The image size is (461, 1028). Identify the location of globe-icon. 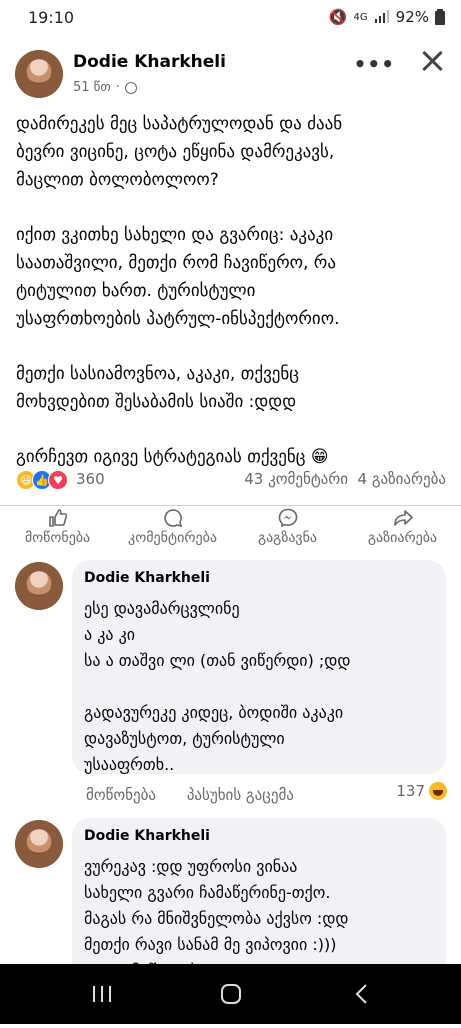
(130, 87).